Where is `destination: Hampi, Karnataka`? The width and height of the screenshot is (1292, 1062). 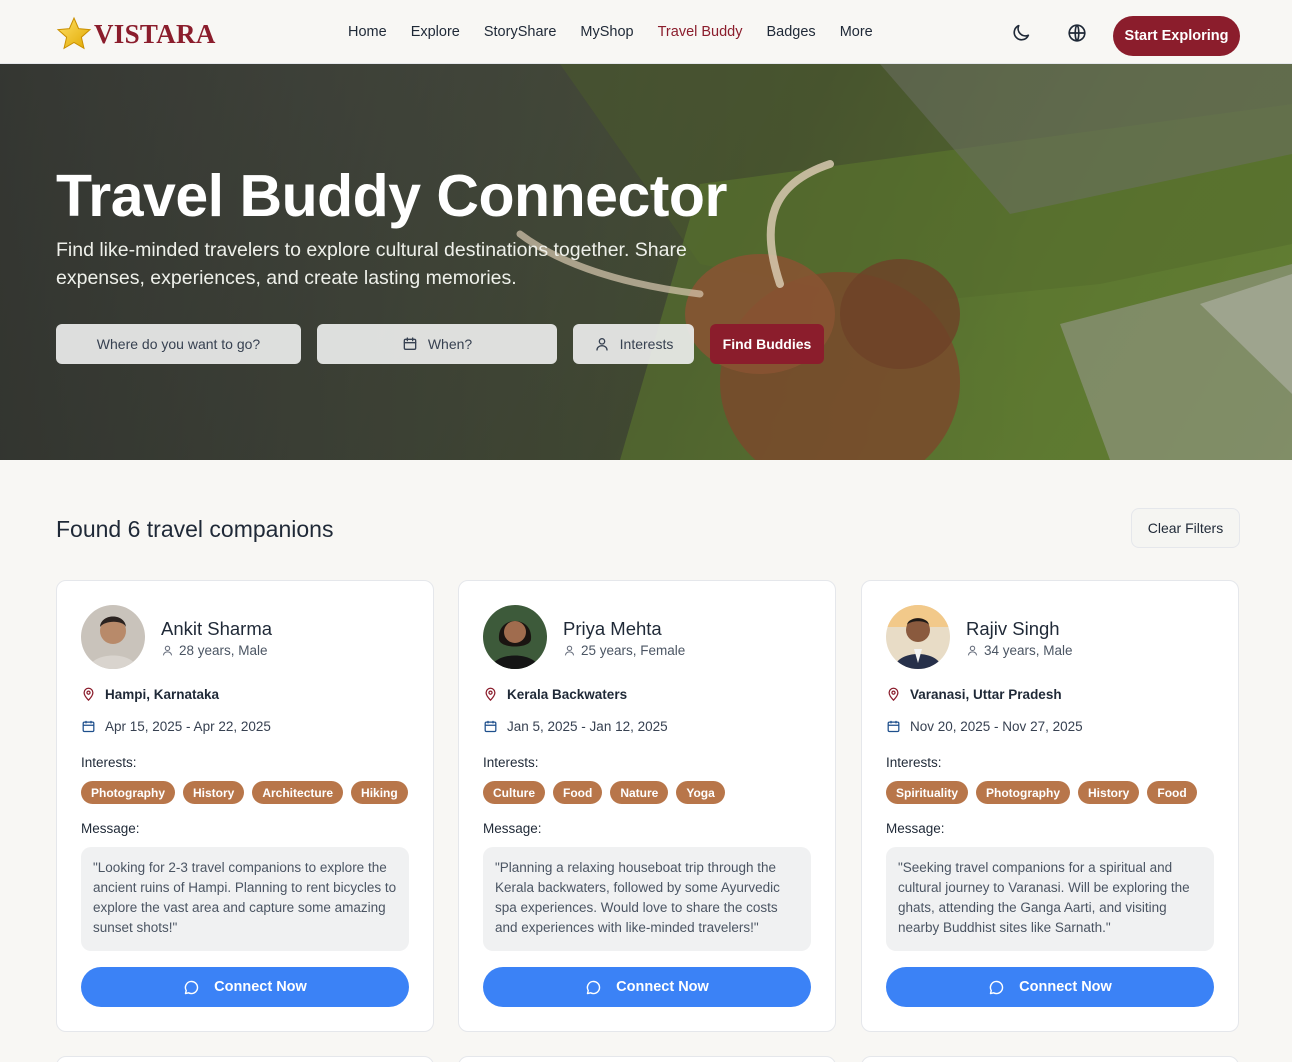 destination: Hampi, Karnataka is located at coordinates (162, 694).